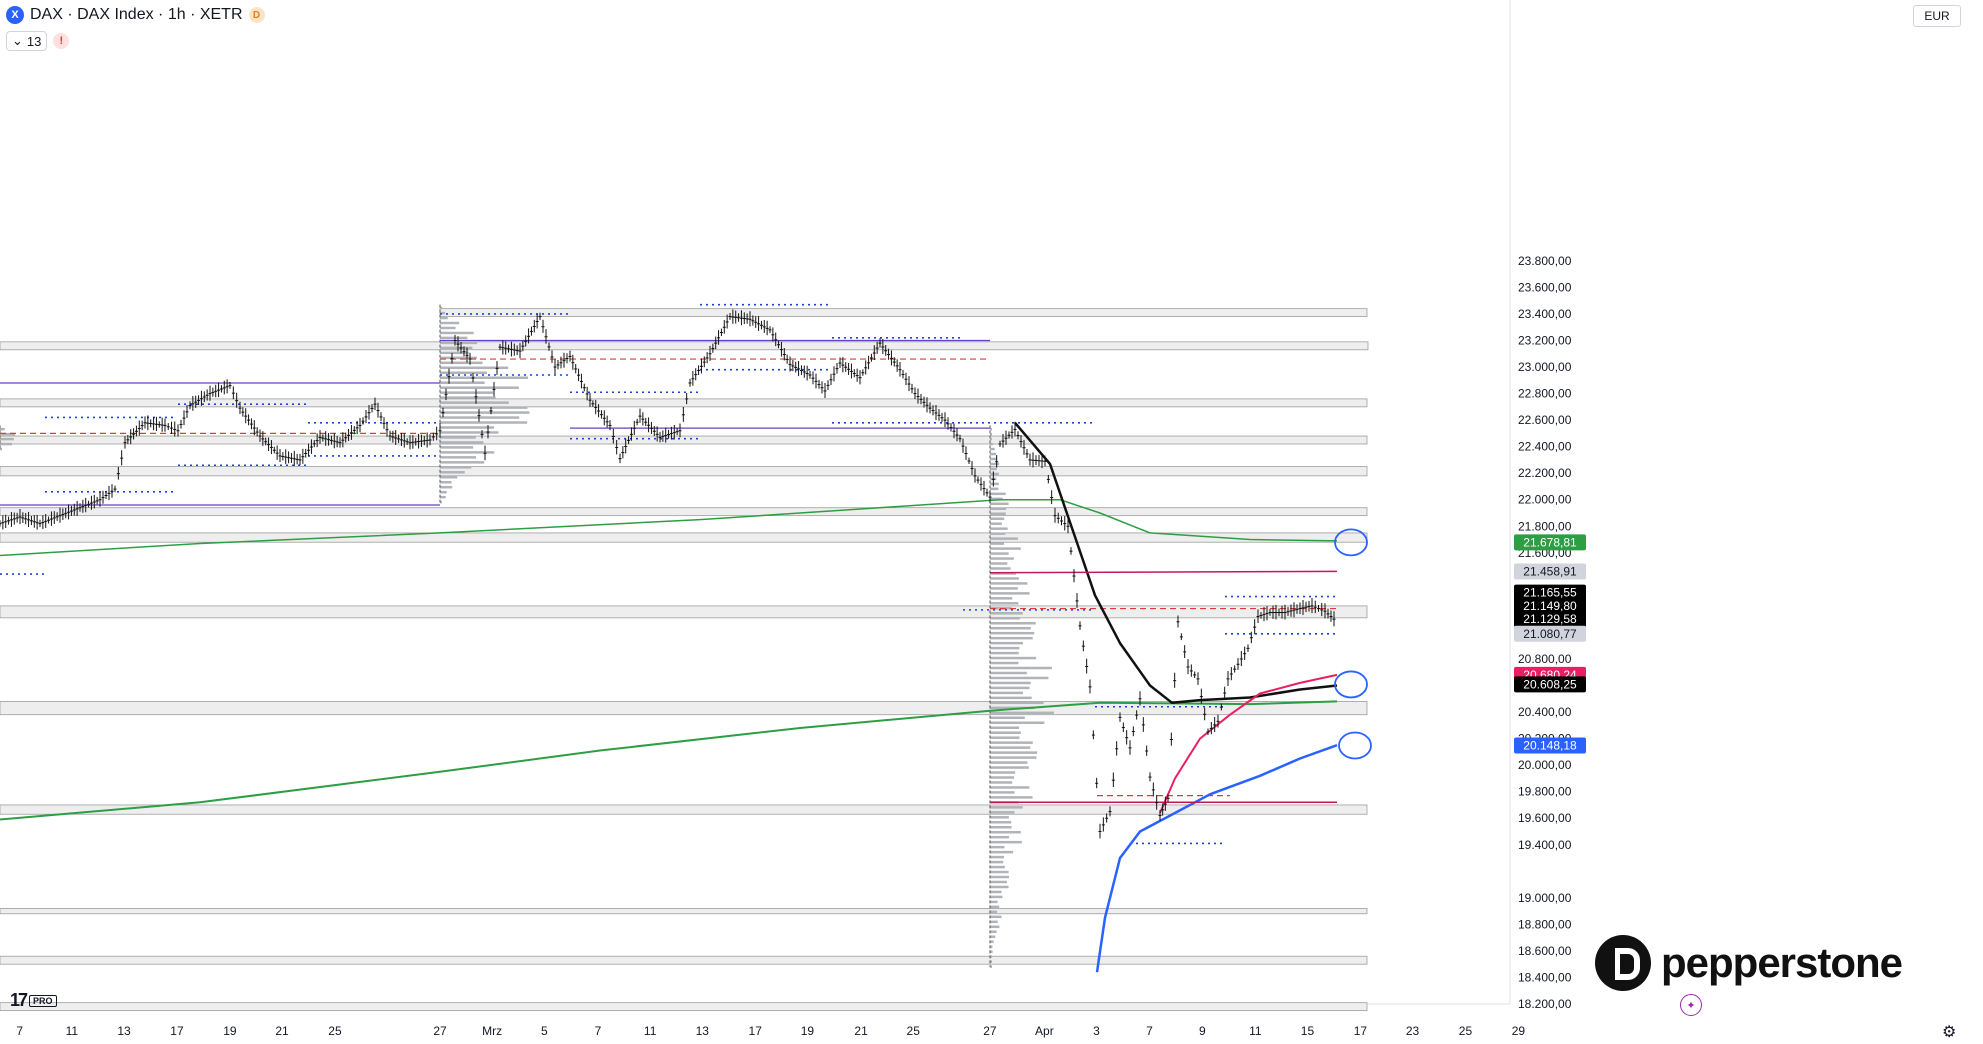  I want to click on y-tick-label: 19.400,00, so click(1545, 845).